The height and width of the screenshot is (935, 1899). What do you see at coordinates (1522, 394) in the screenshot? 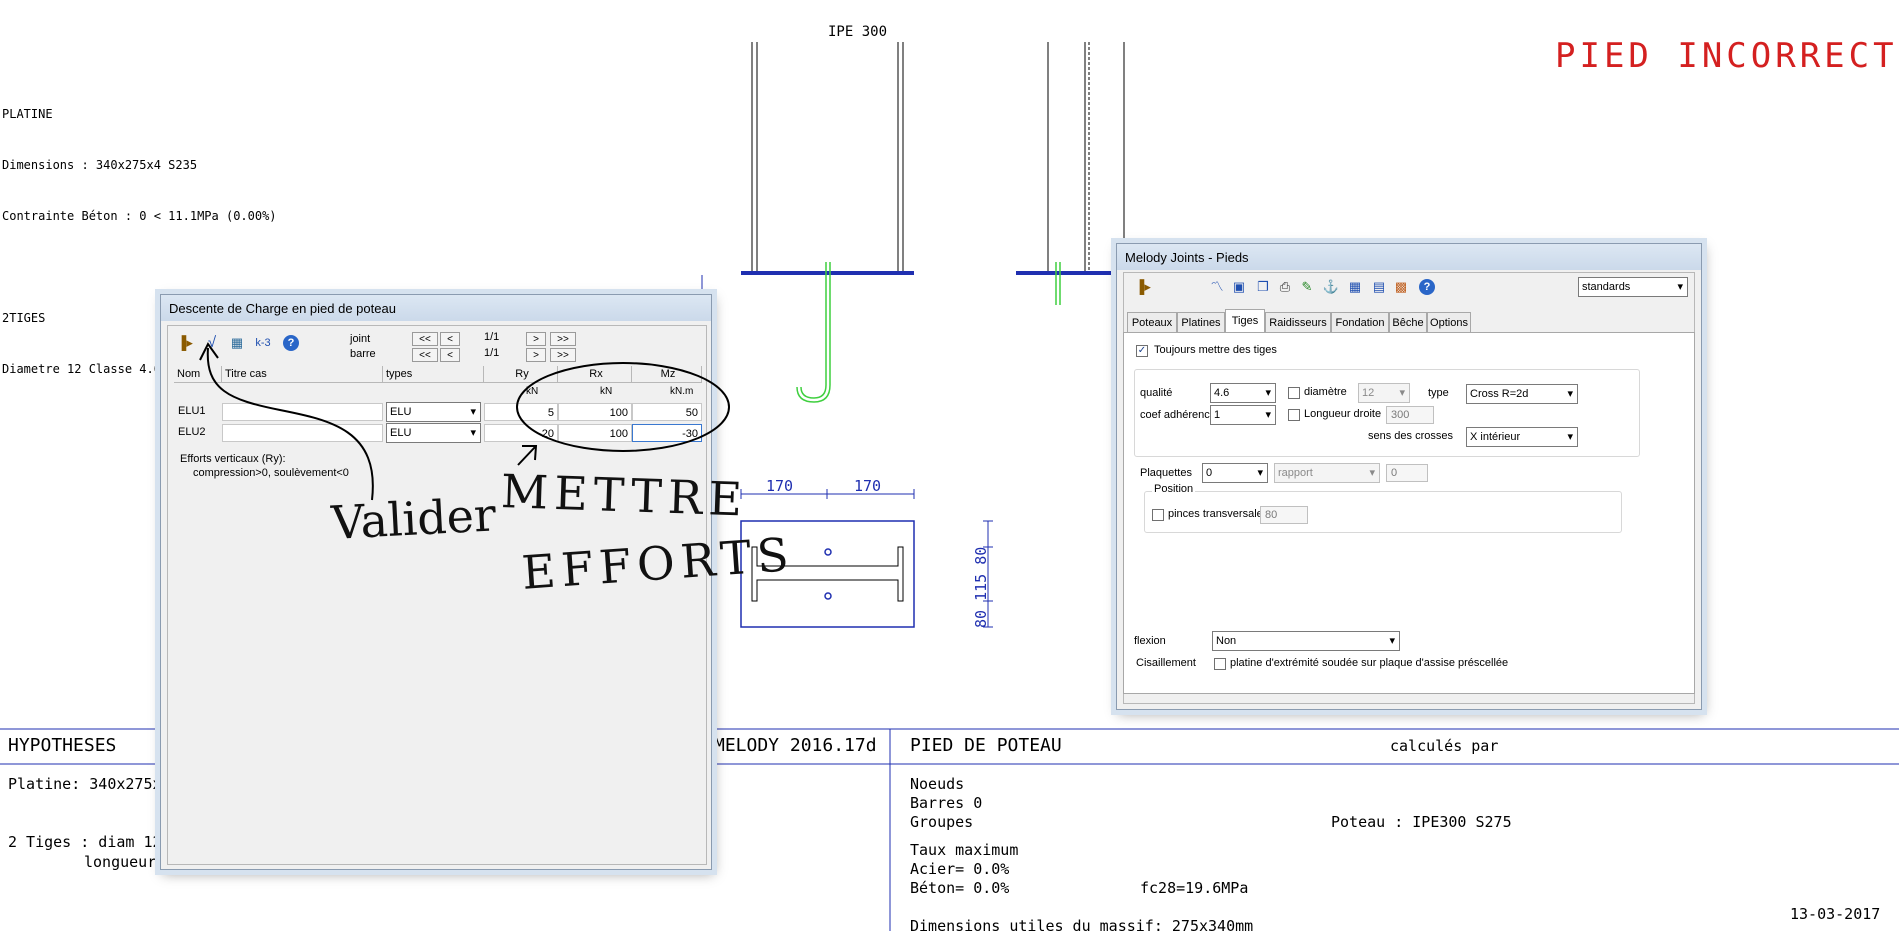
I see `type-select: Cross R=2d` at bounding box center [1522, 394].